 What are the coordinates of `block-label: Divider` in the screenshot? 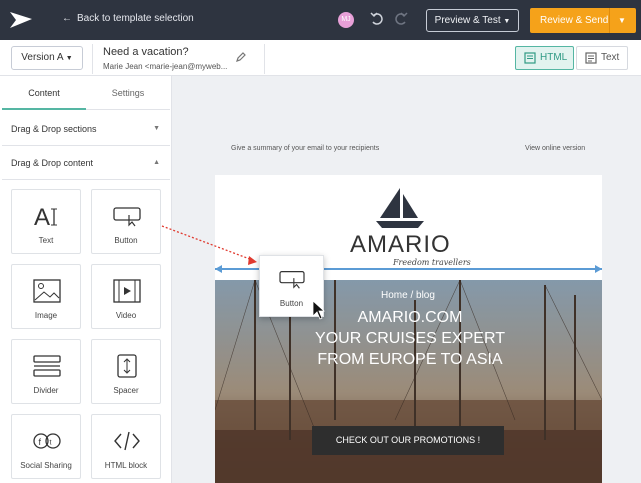 It's located at (46, 390).